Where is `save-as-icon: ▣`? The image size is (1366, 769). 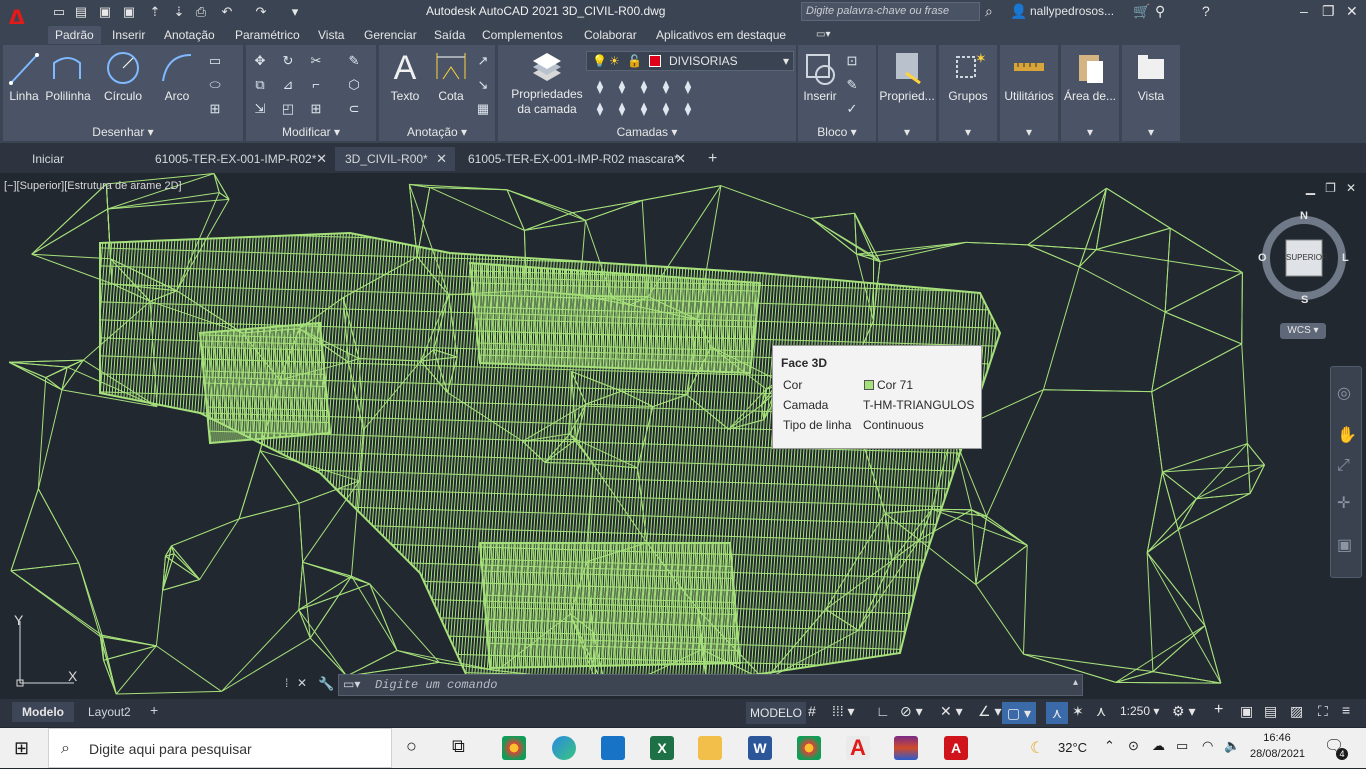 save-as-icon: ▣ is located at coordinates (129, 12).